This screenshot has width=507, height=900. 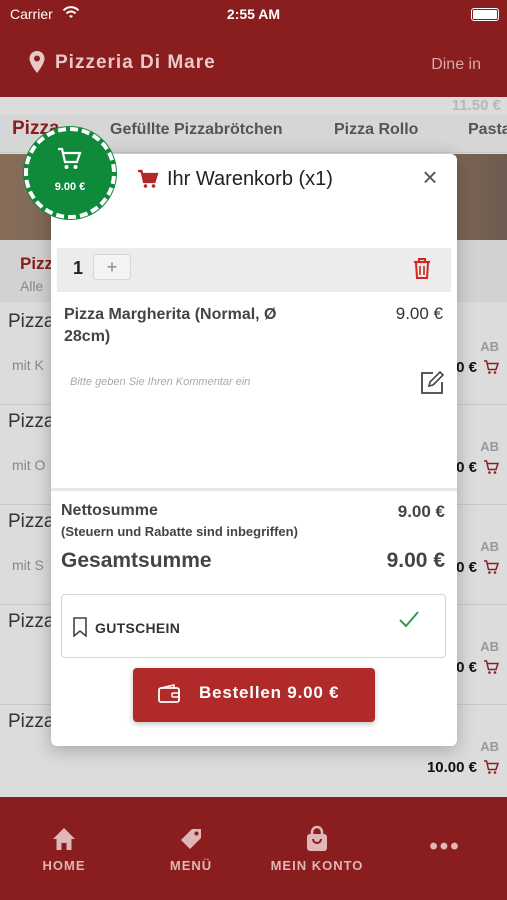 I want to click on item-description: mit K, so click(x=28, y=365).